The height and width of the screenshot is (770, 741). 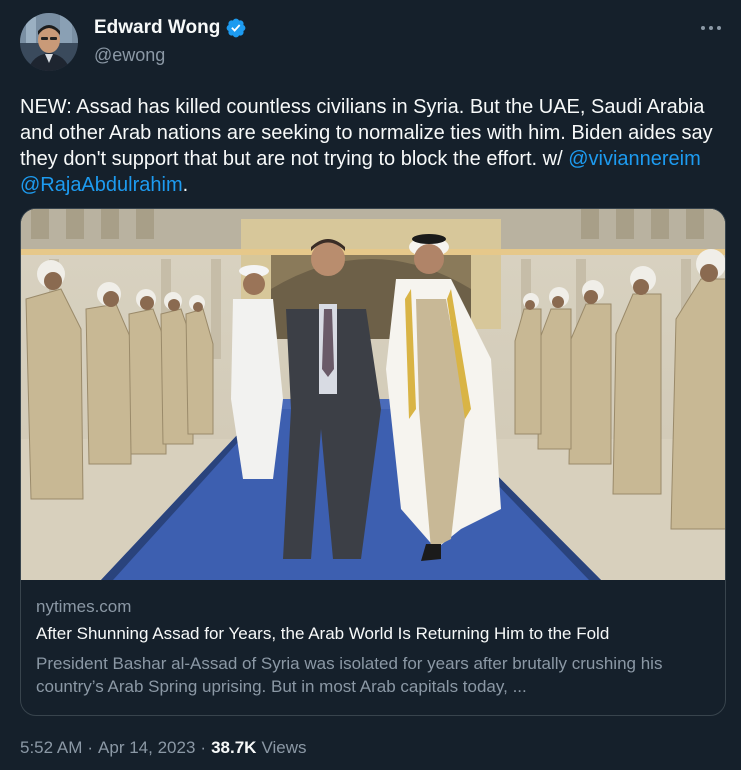 I want to click on tweet-date: Apr 14, 2023, so click(x=146, y=748).